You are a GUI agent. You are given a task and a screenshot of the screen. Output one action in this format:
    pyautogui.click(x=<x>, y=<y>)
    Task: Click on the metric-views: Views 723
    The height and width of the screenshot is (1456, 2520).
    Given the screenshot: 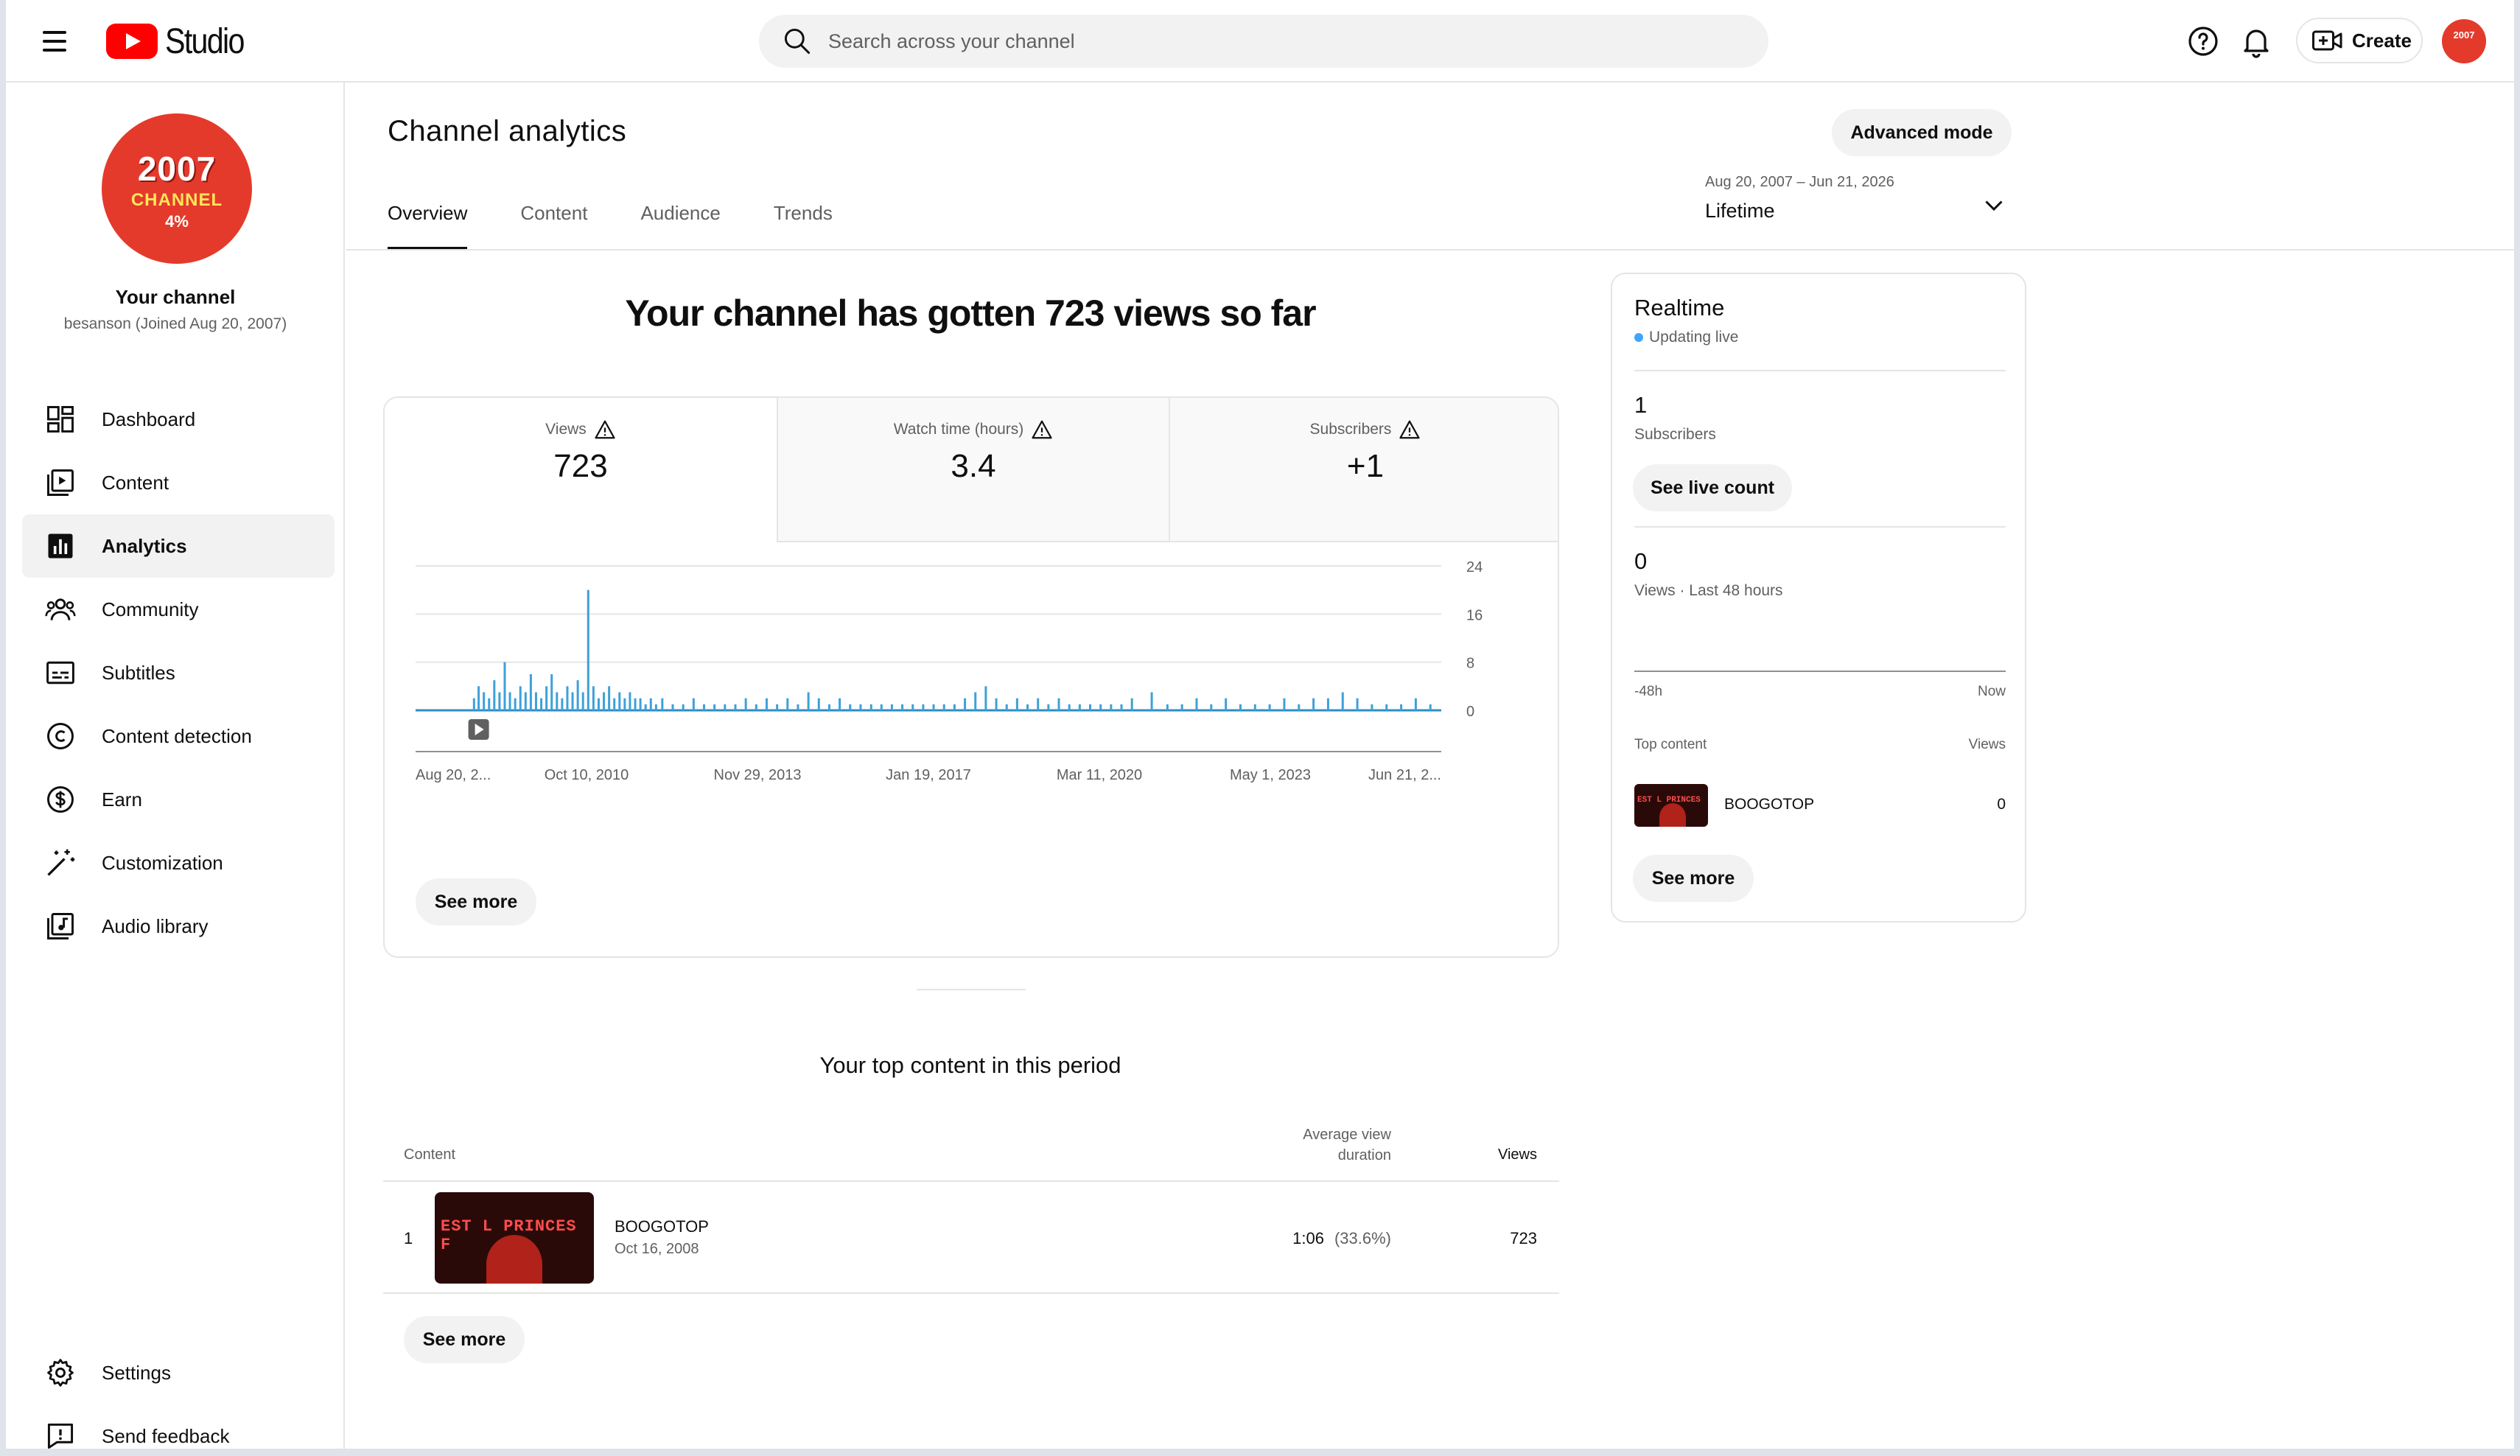 What is the action you would take?
    pyautogui.click(x=581, y=470)
    